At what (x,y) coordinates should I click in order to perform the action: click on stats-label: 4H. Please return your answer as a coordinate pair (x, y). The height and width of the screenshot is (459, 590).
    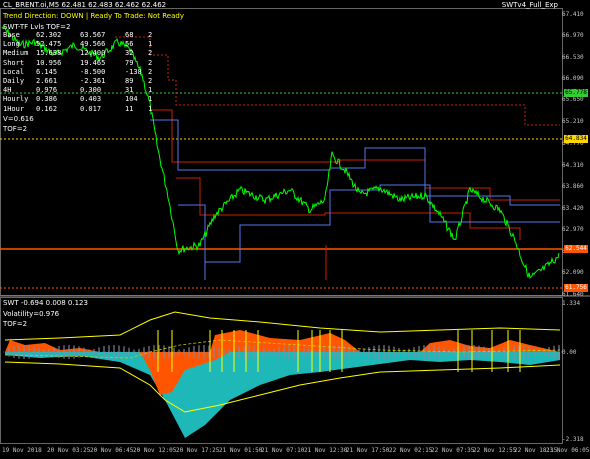
    Looking at the image, I should click on (7, 90).